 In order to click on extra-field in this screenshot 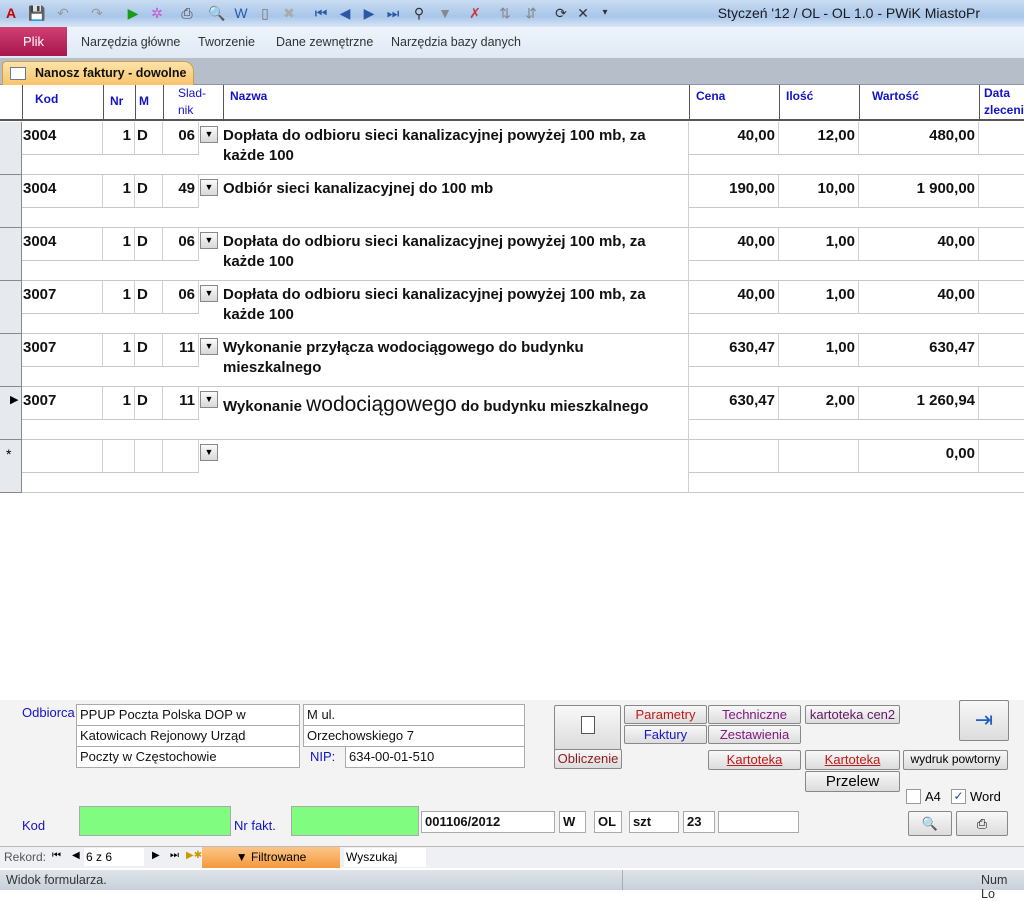, I will do `click(758, 822)`.